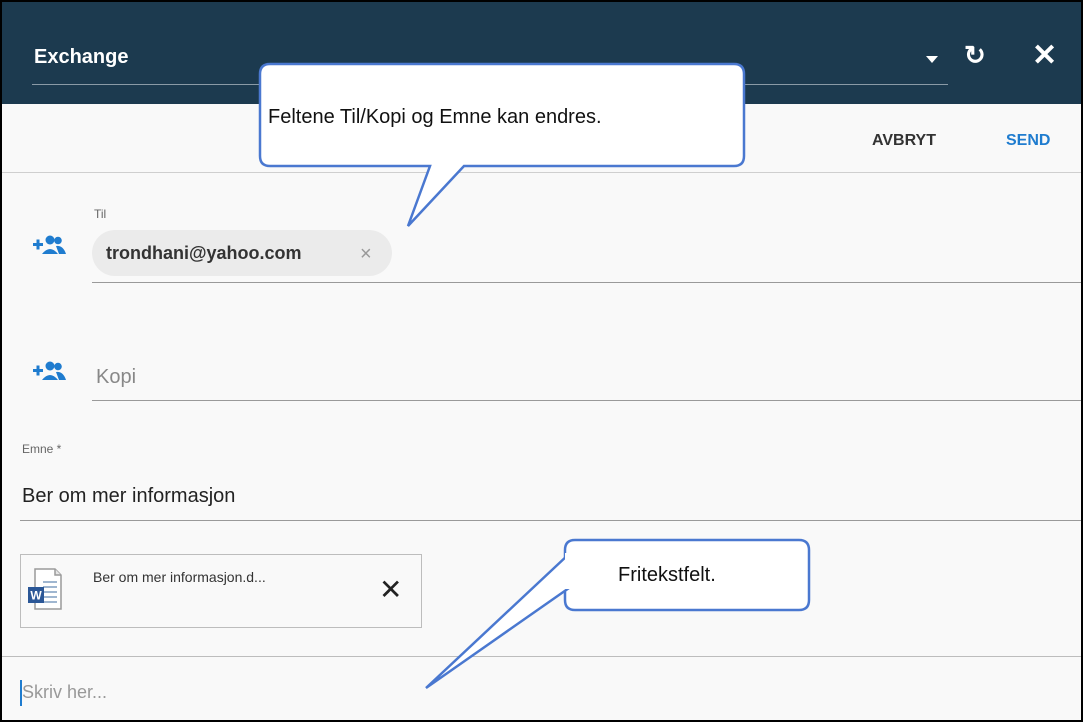 This screenshot has height=722, width=1083. I want to click on callout-free-text-text: Fritekstfelt., so click(667, 575).